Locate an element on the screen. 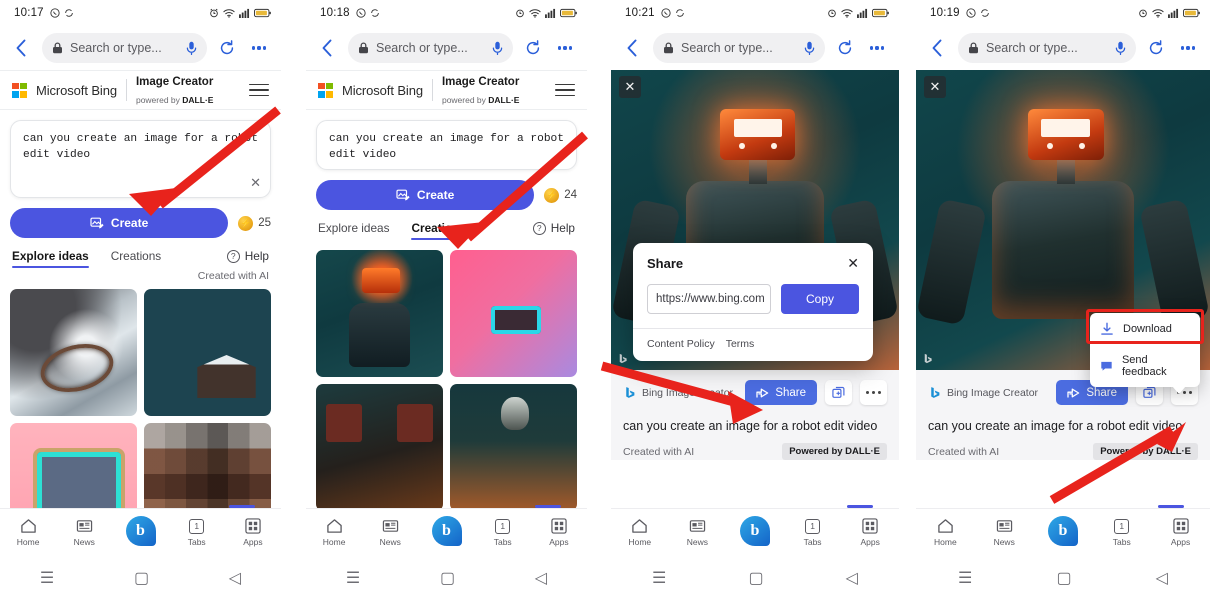  robot-result-1-thumbnail is located at coordinates (379, 313).